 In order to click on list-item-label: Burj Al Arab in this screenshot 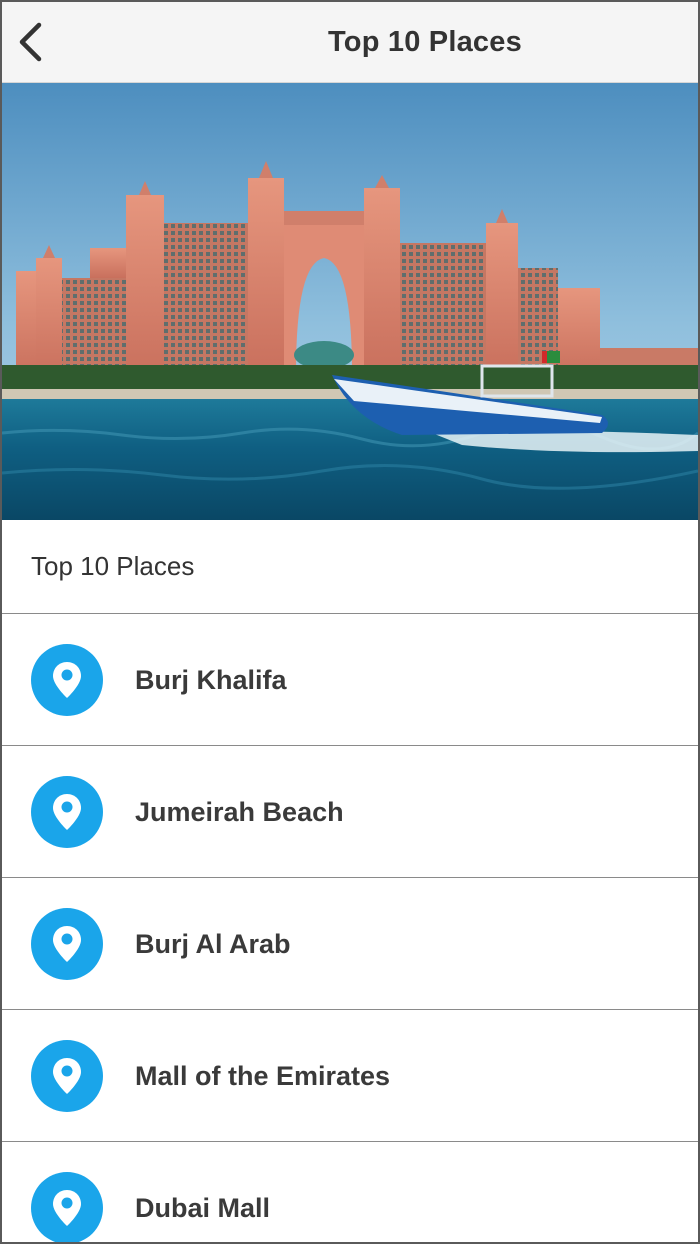, I will do `click(213, 943)`.